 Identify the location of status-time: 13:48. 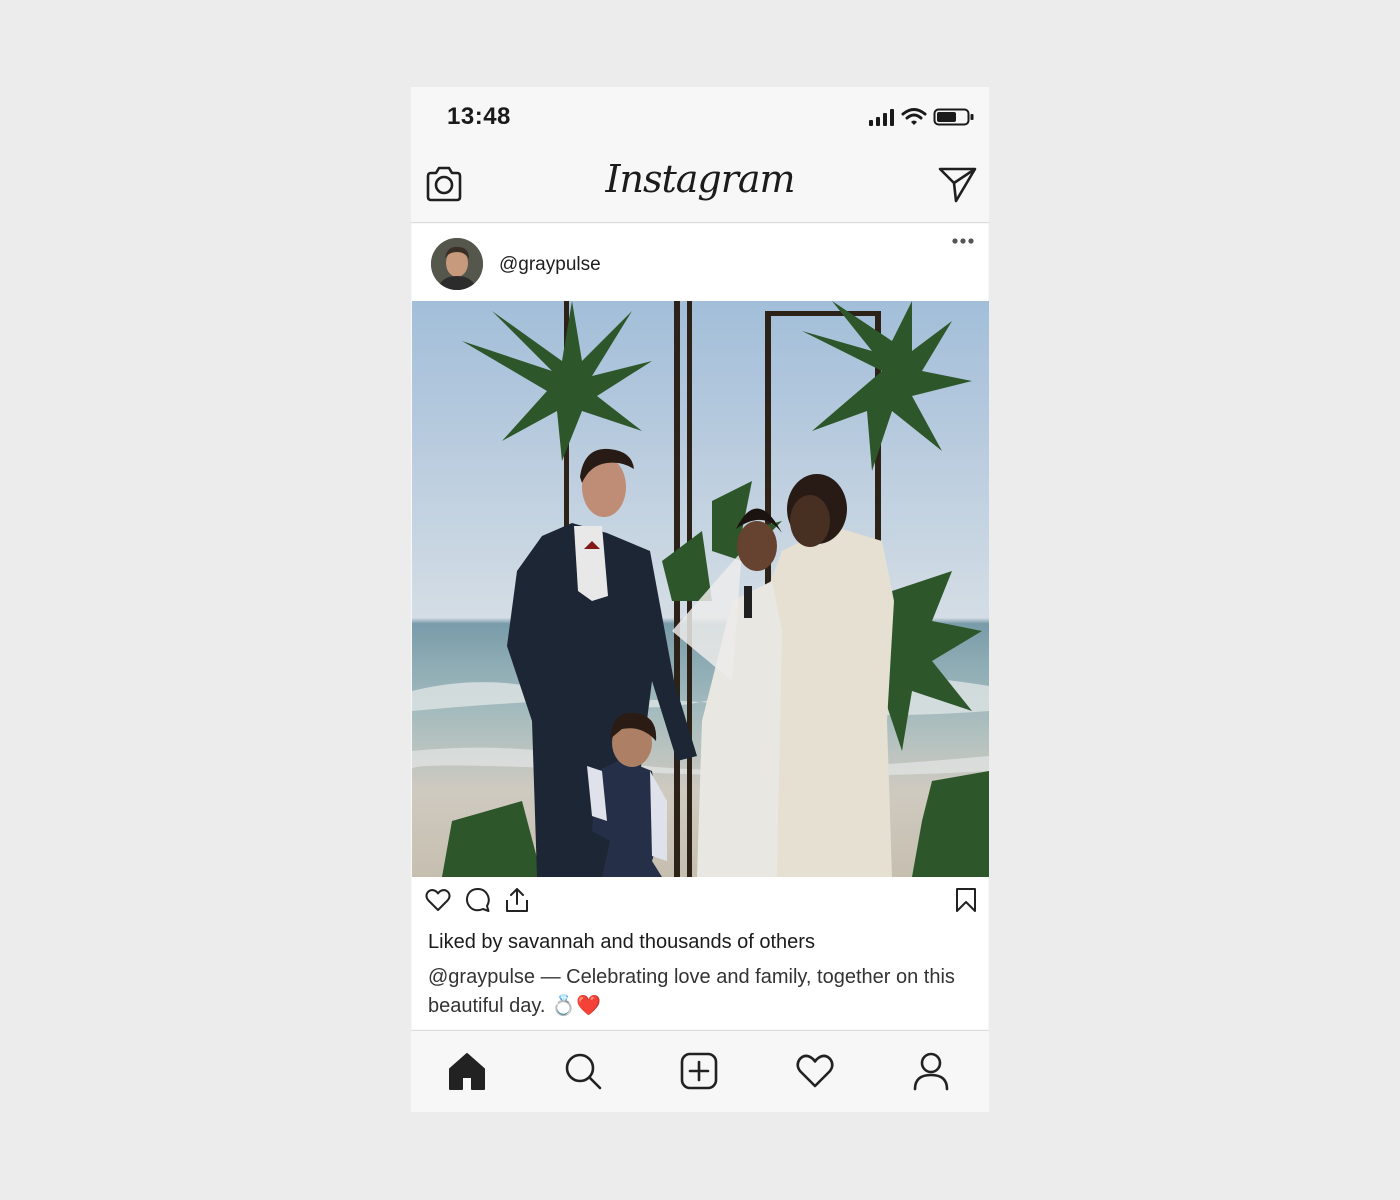
(479, 116).